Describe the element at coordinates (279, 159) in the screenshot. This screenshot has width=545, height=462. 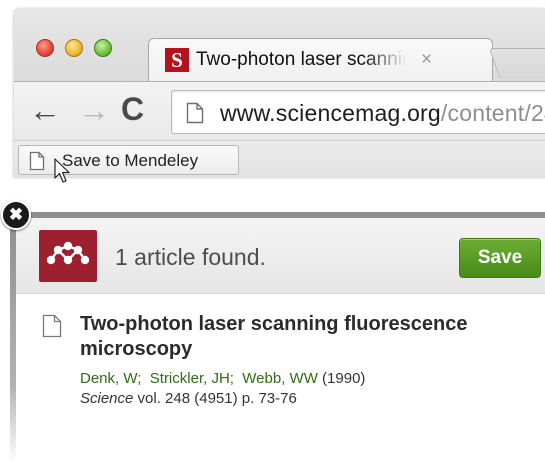
I see `bookmarks-bar: Save to Mendeley` at that location.